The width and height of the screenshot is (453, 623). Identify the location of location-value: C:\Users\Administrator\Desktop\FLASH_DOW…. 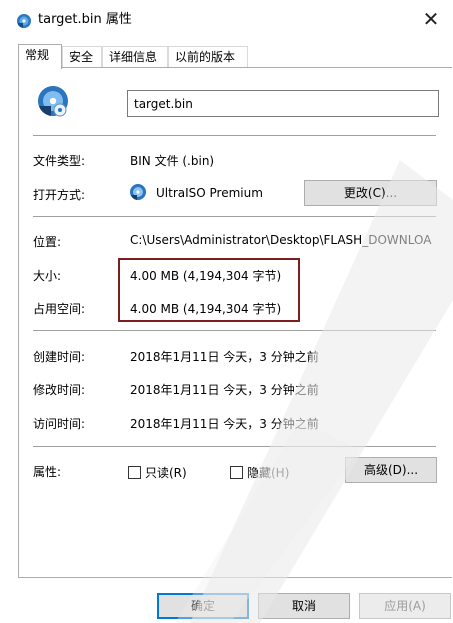
(281, 240).